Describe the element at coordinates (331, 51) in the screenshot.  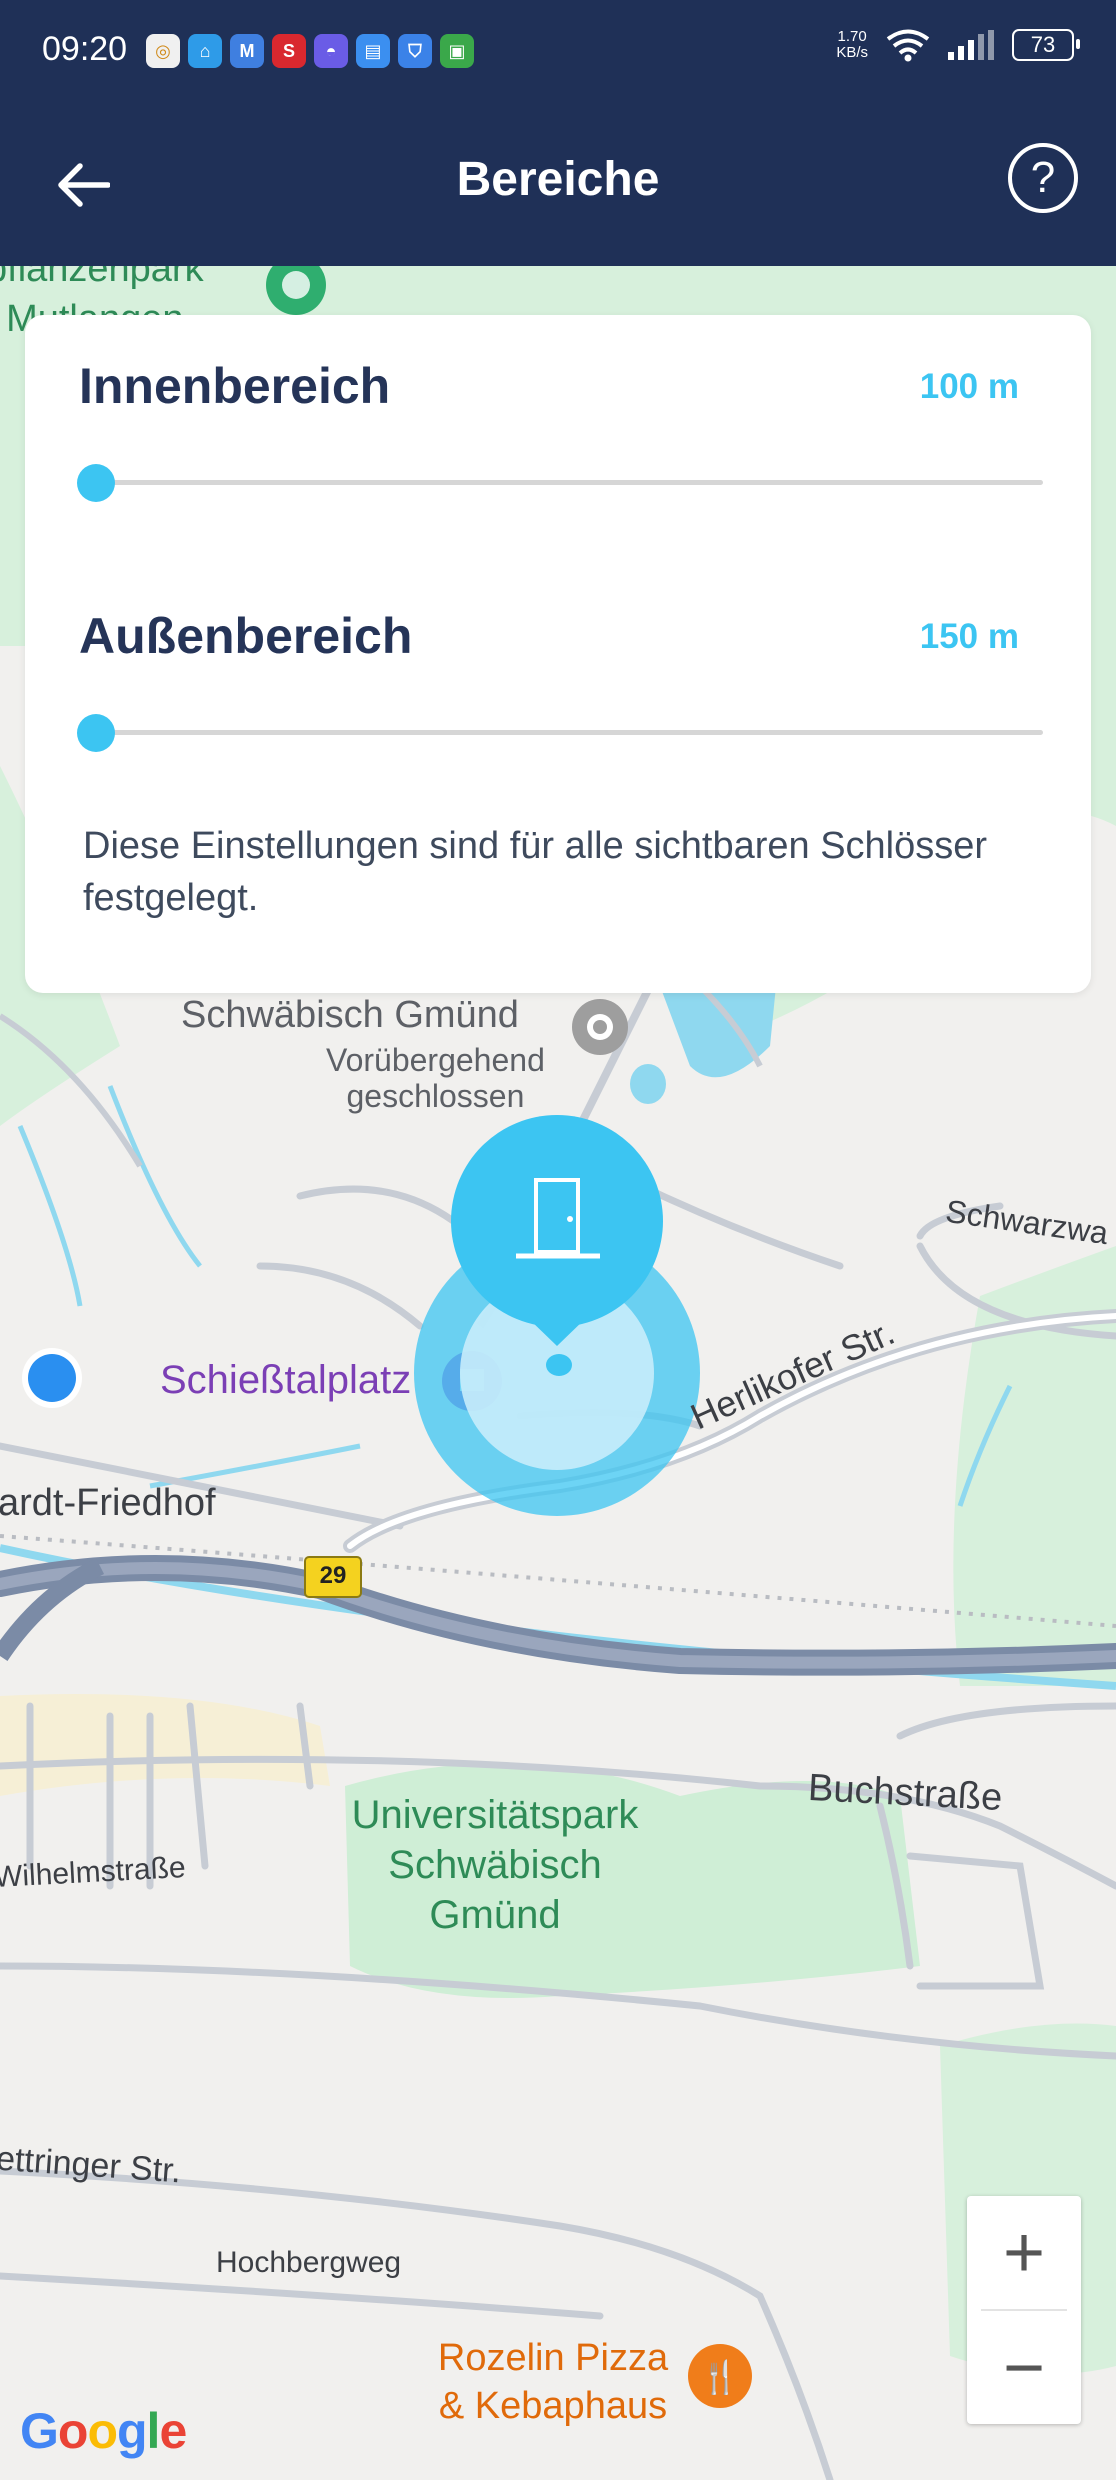
I see `planet-icon: ◓` at that location.